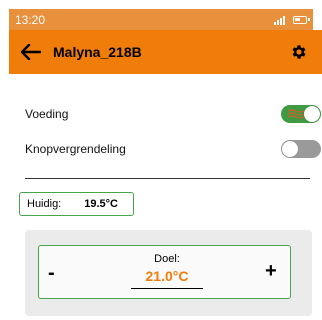  I want to click on target-value: 21.0°C, so click(167, 276).